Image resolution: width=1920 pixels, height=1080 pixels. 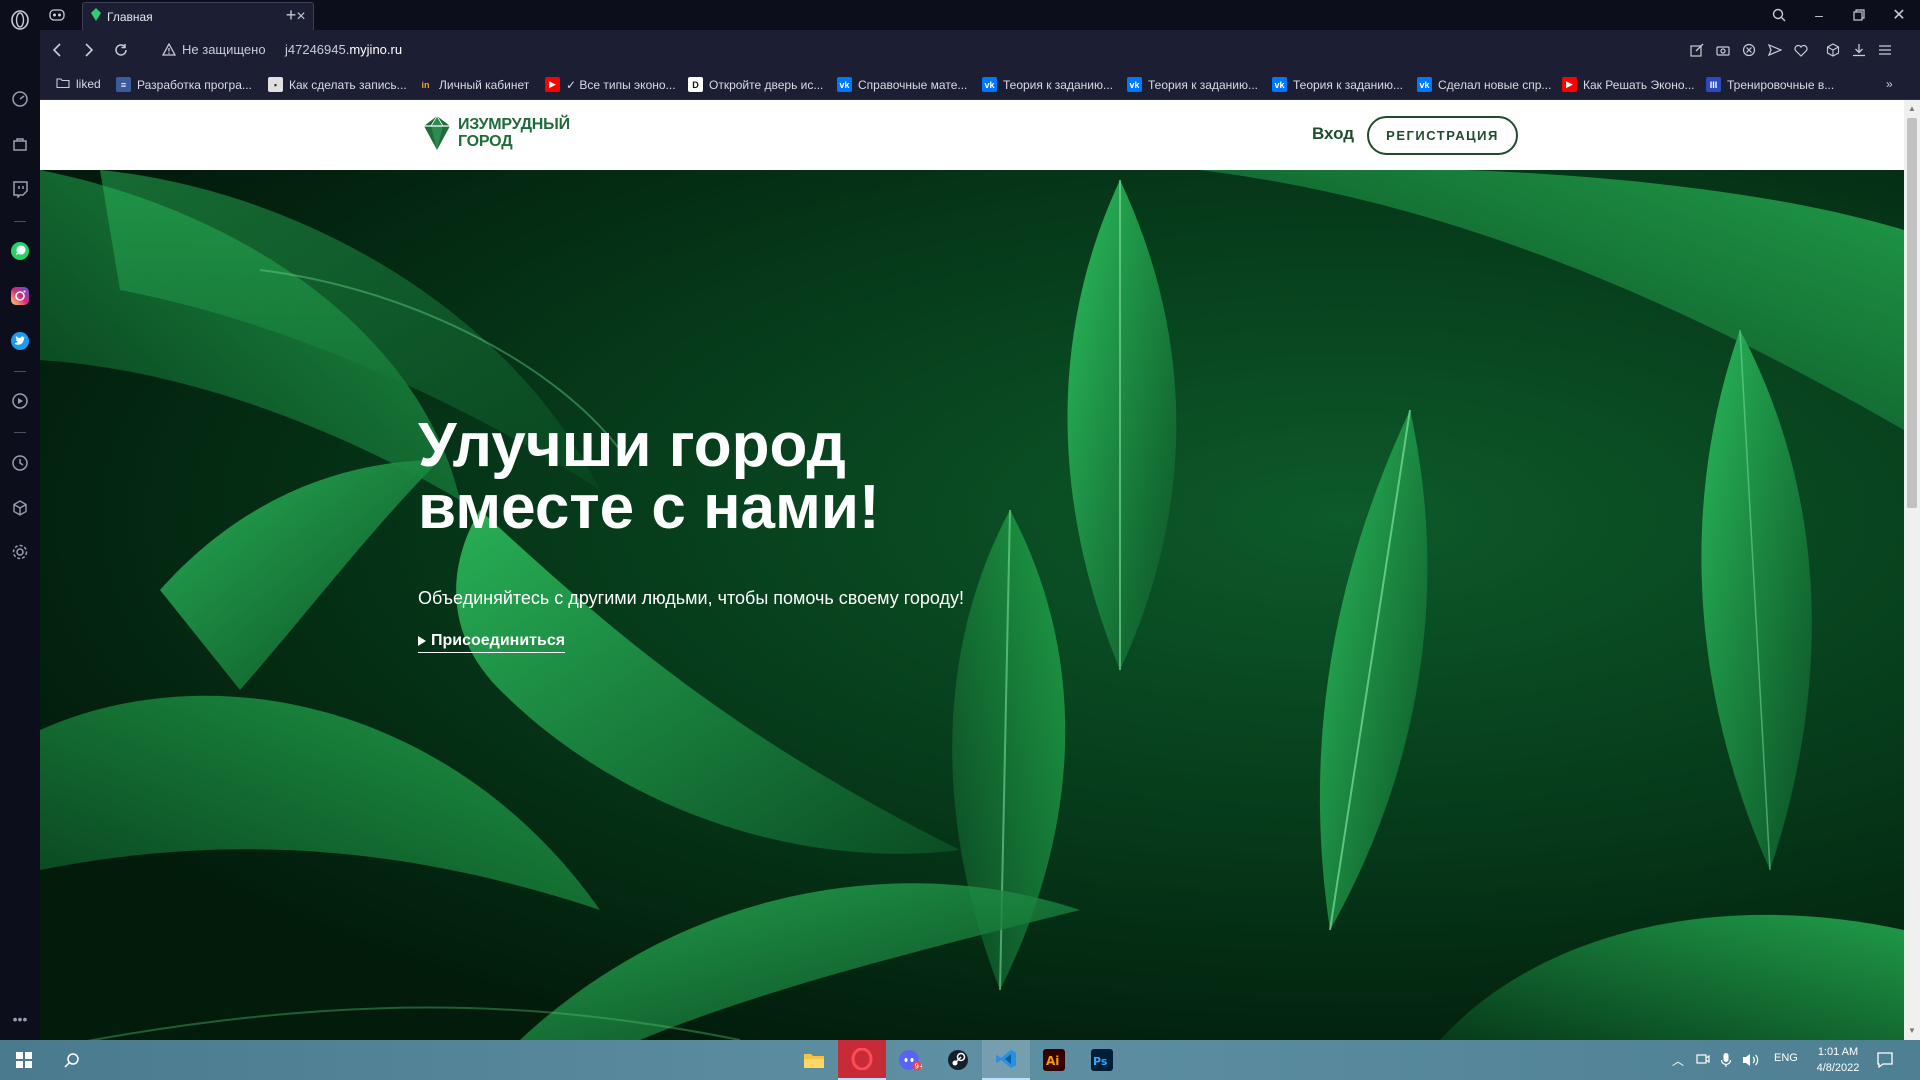 I want to click on workspaces-icon, so click(x=57, y=15).